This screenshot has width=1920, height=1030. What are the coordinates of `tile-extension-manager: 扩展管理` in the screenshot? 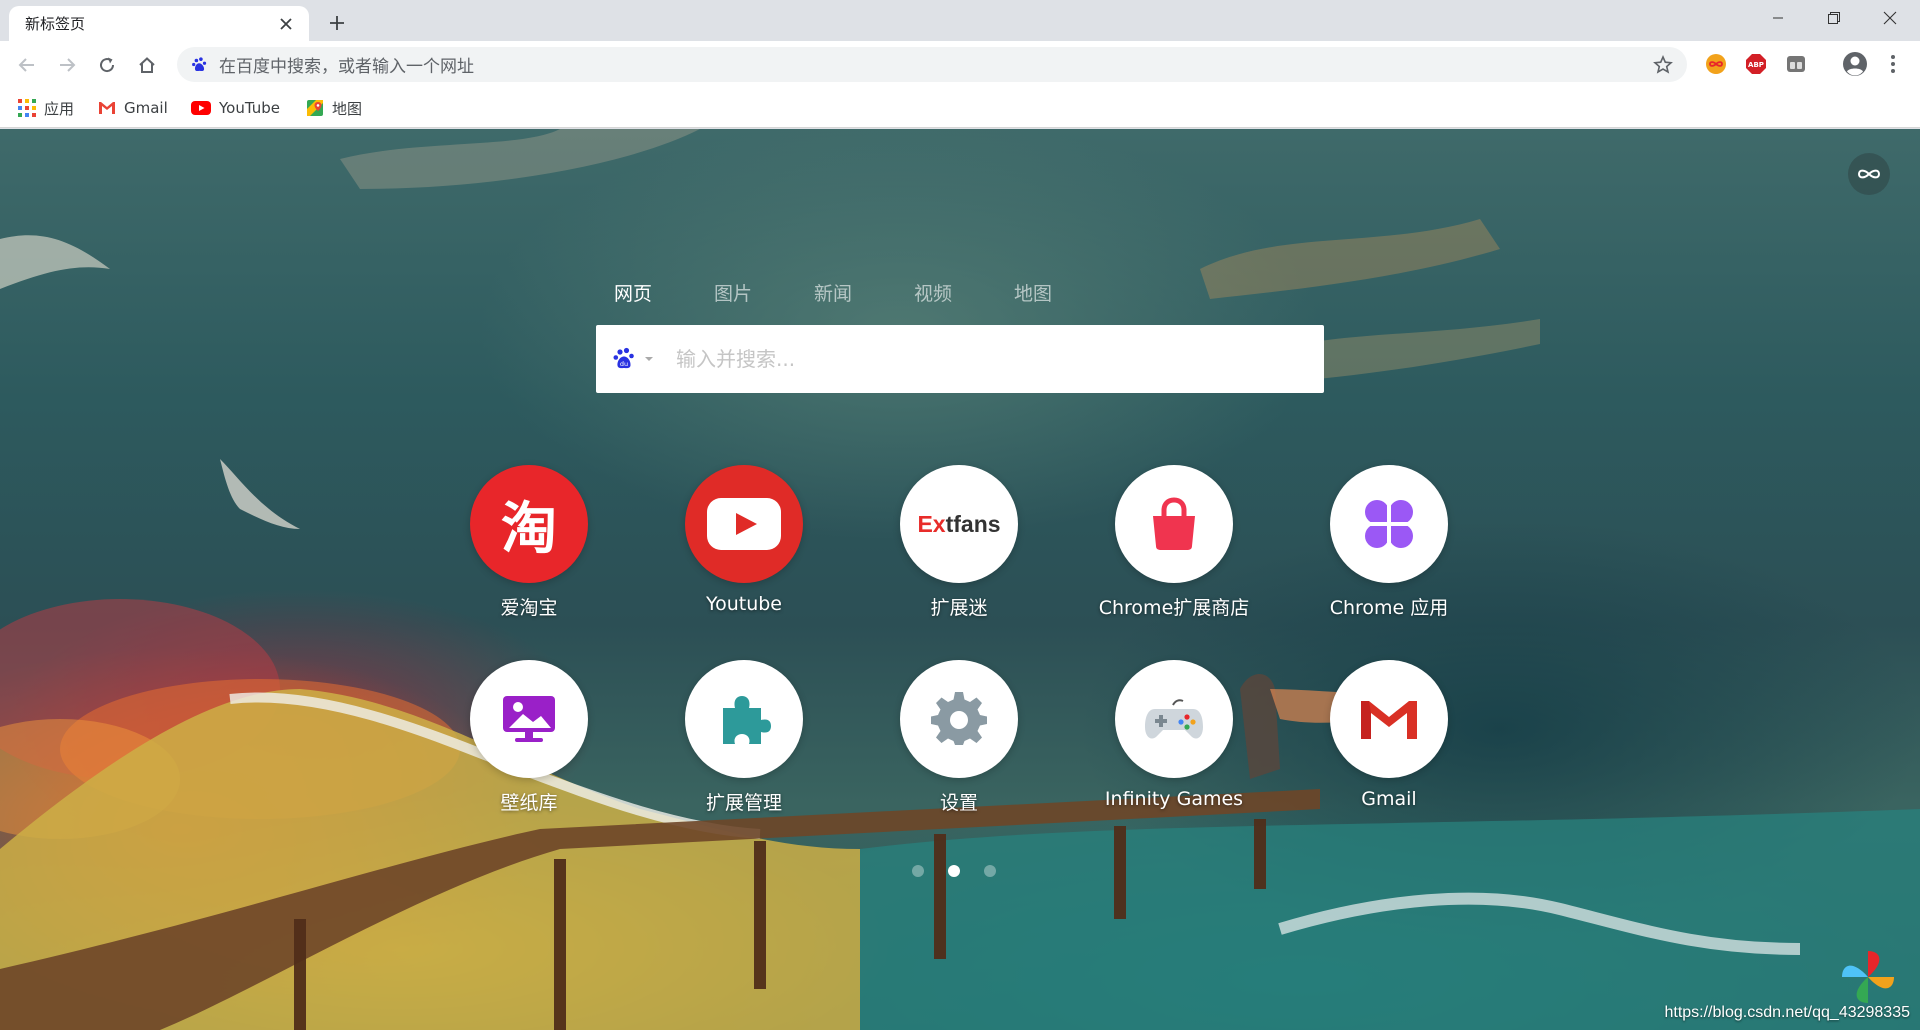 It's located at (744, 737).